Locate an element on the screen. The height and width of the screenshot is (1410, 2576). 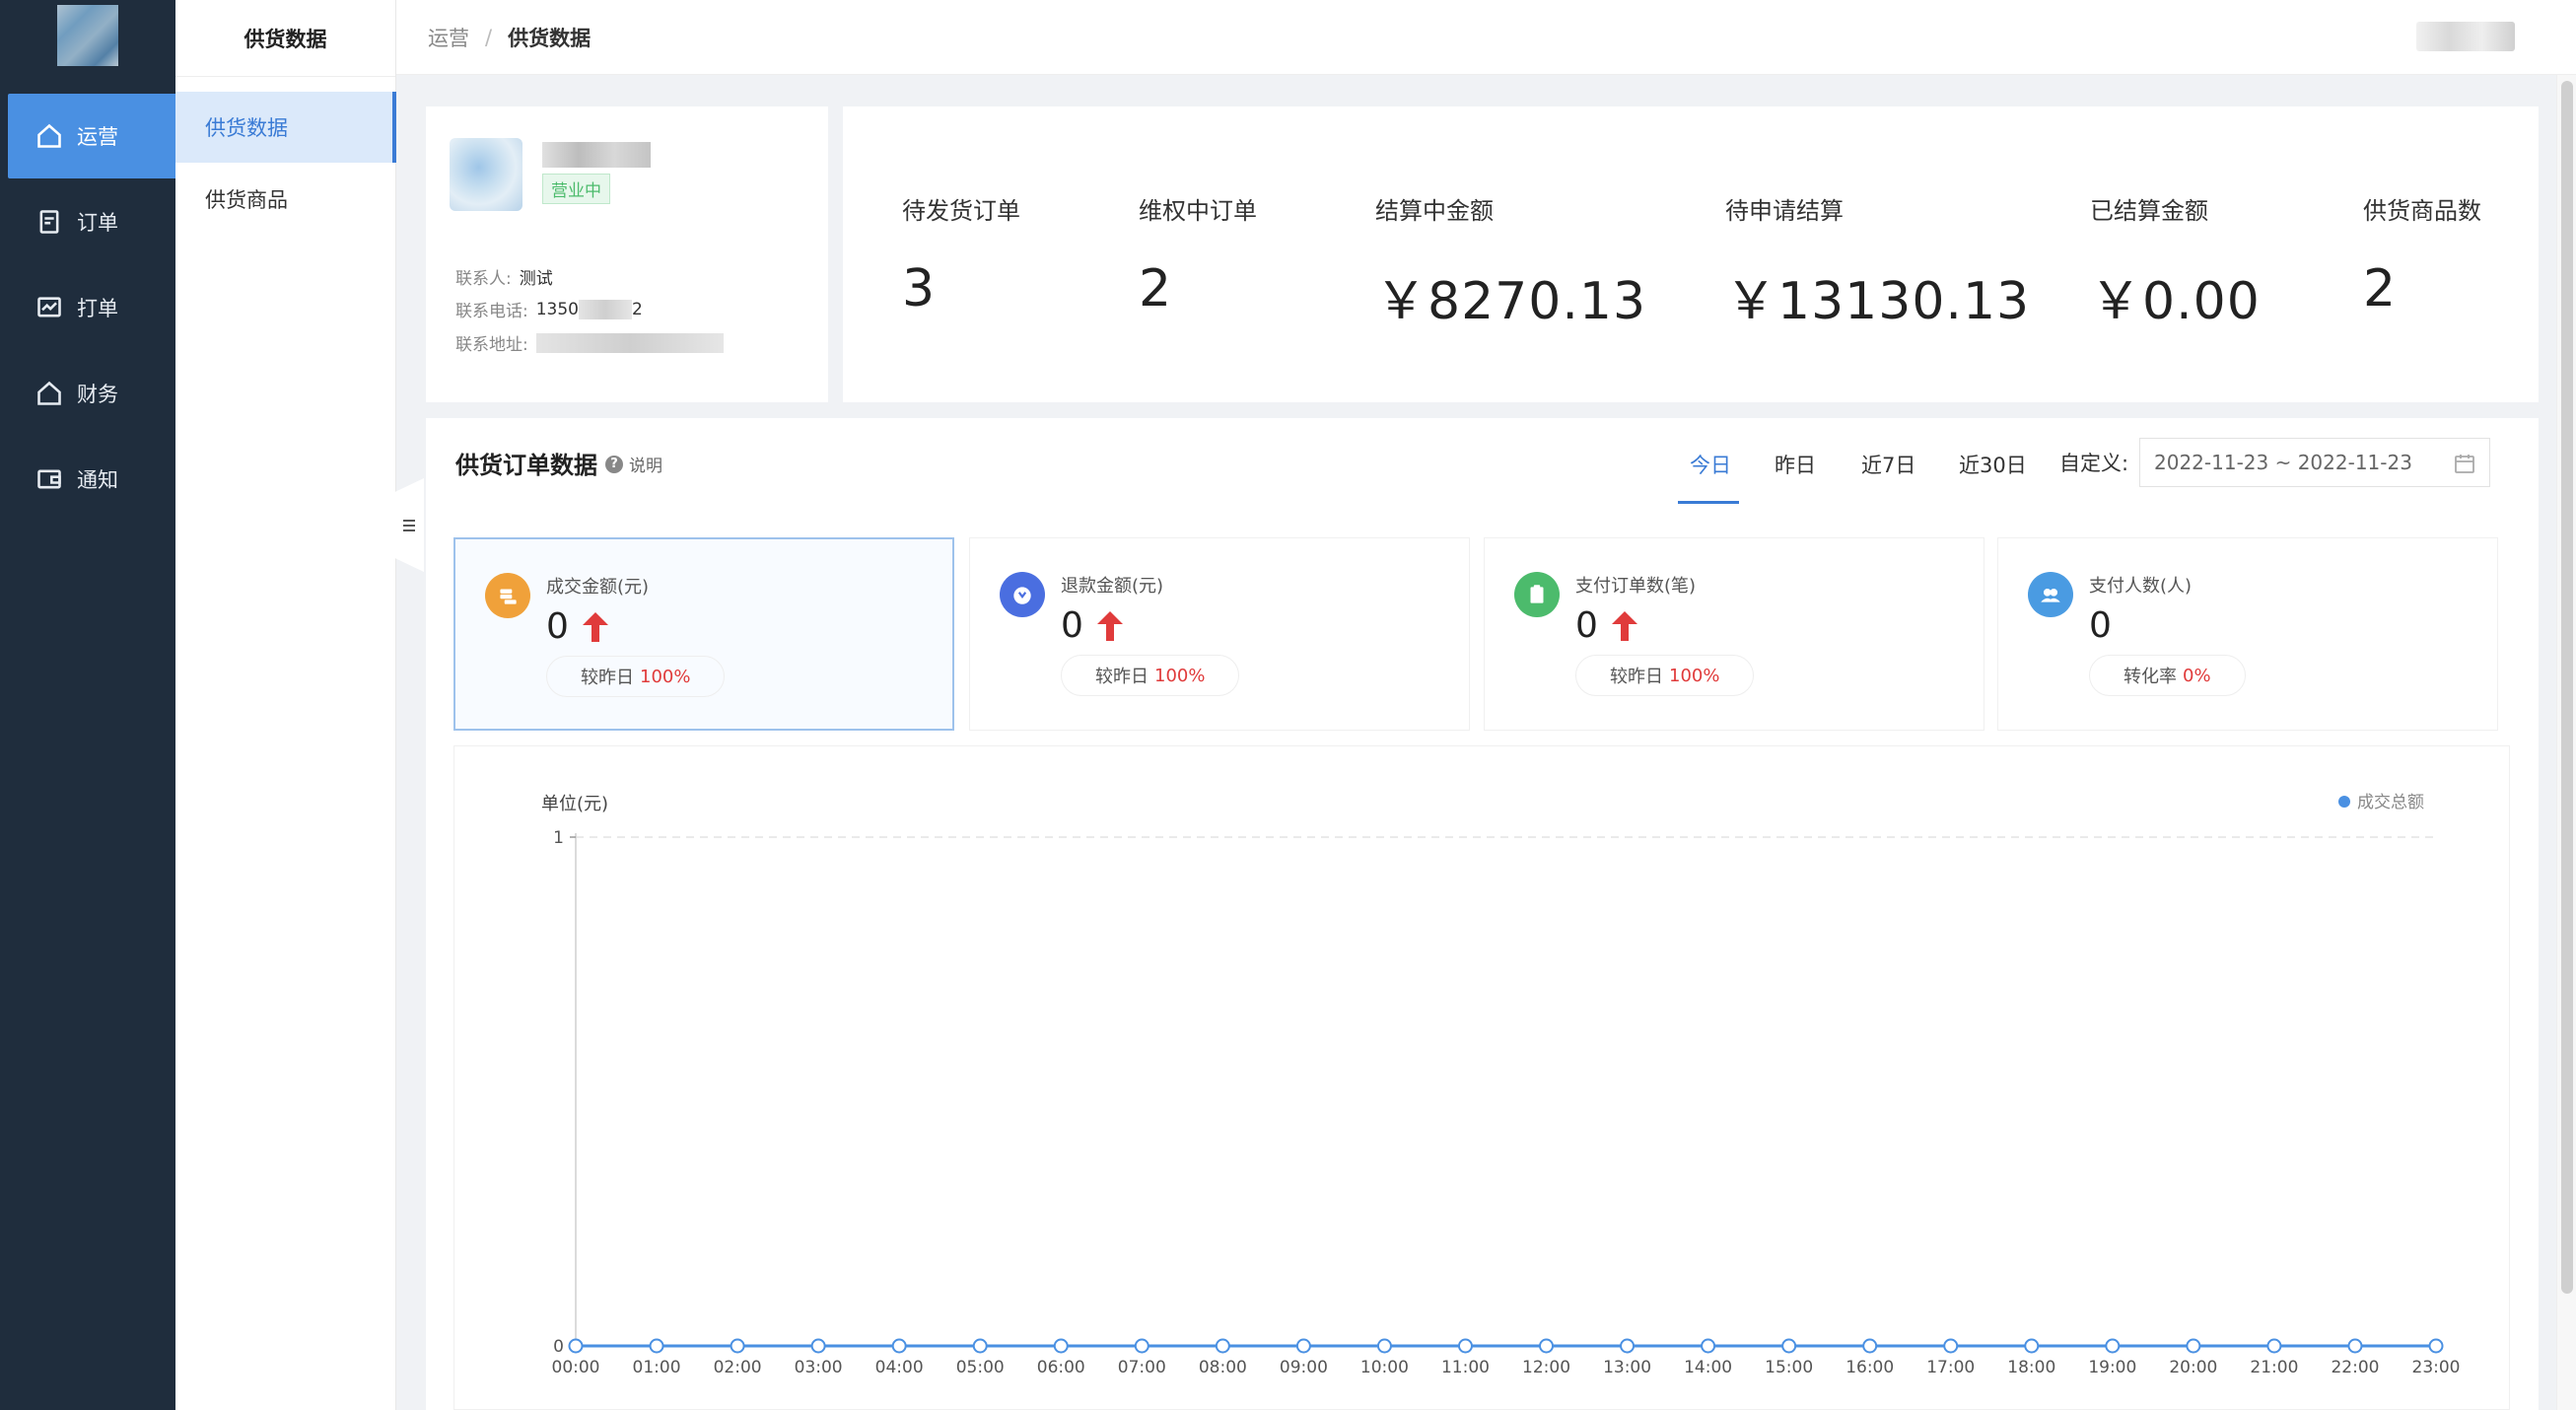
sidebar-collapse-handle is located at coordinates (409, 525).